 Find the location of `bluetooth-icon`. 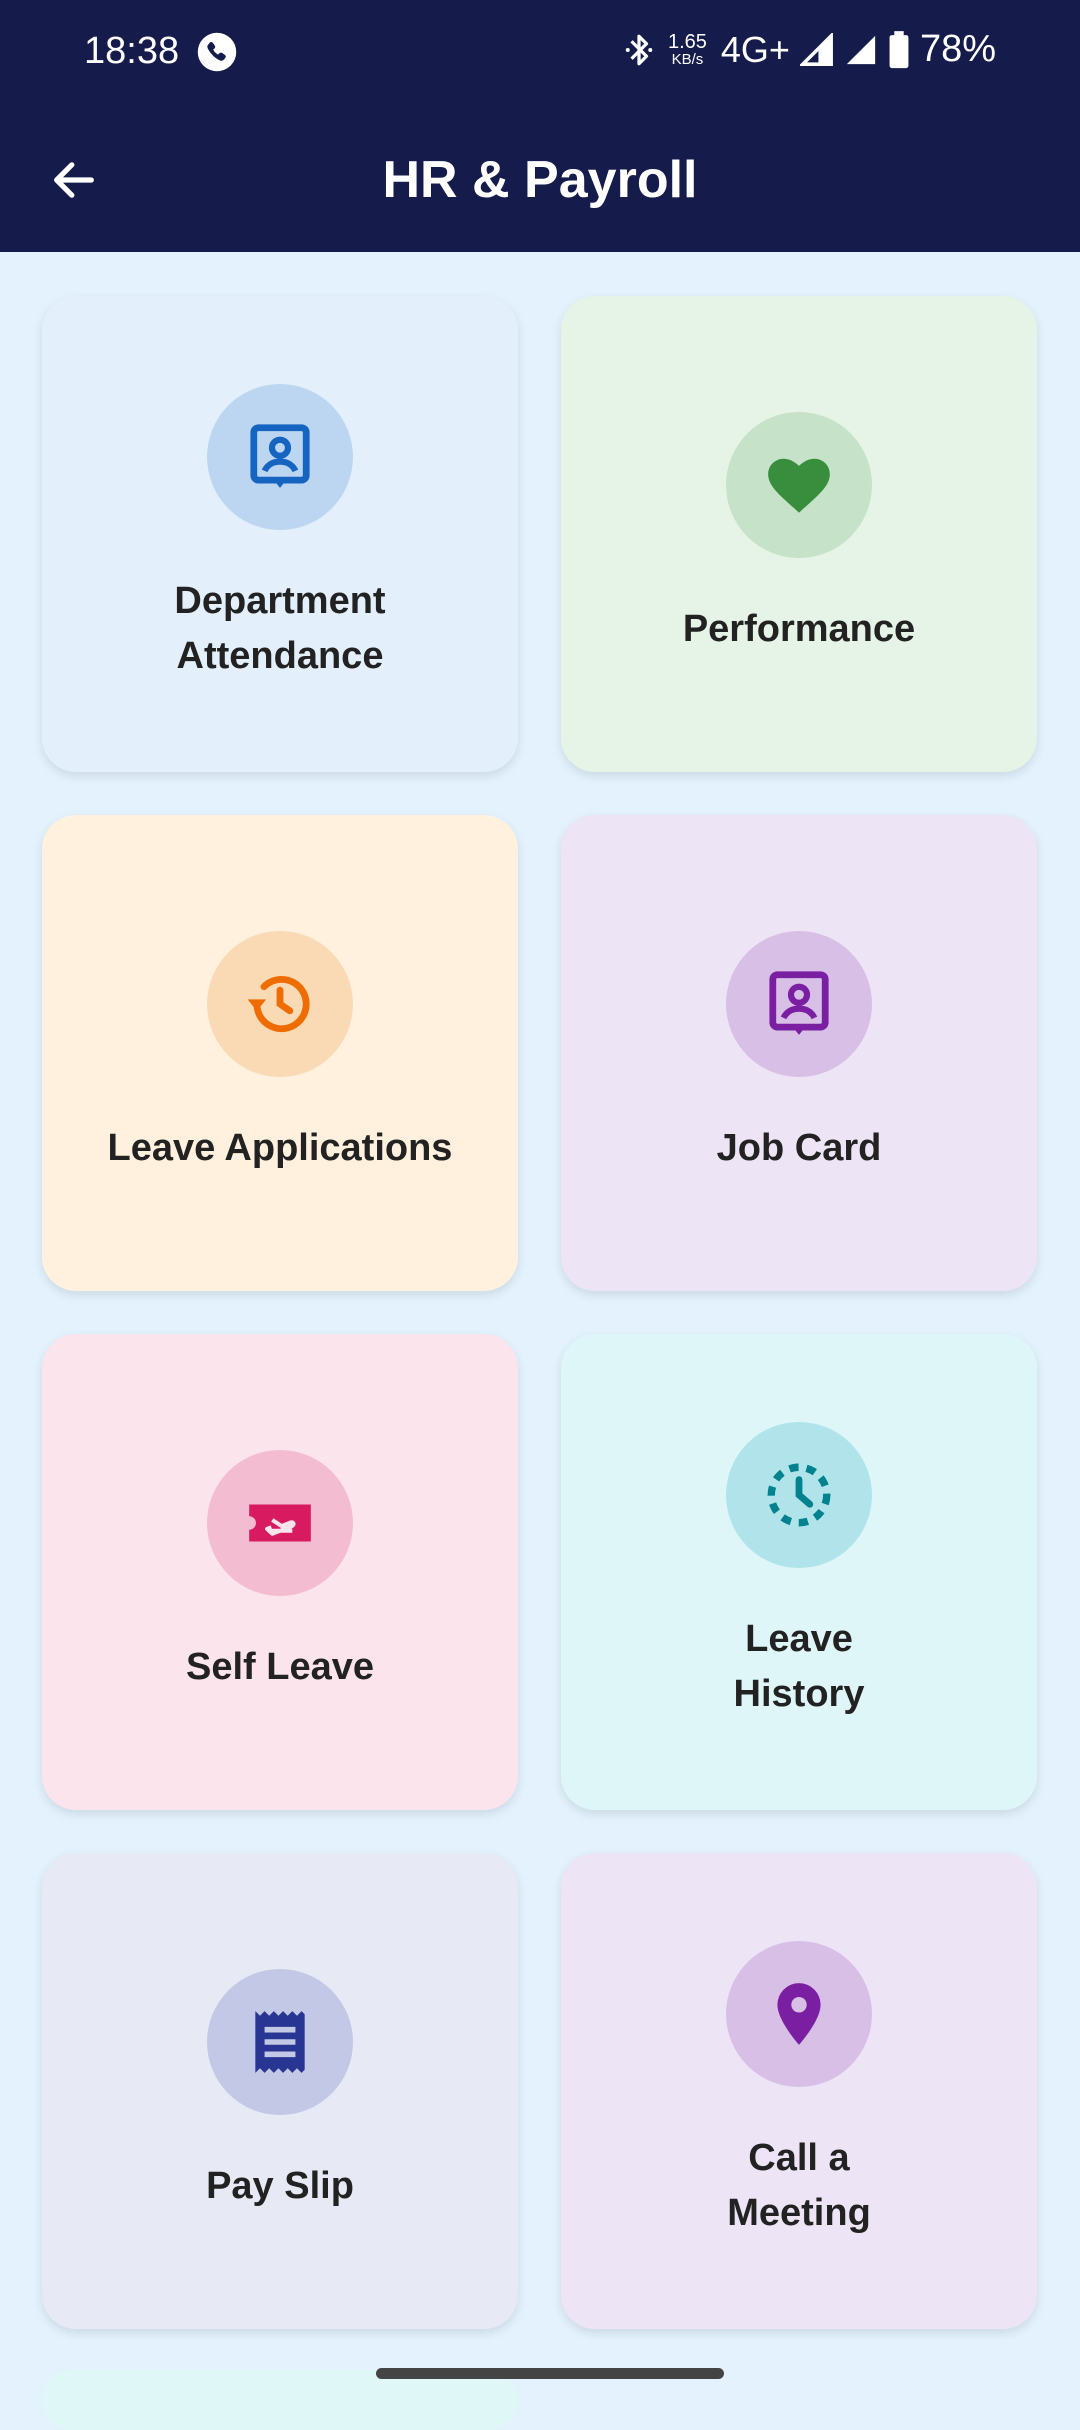

bluetooth-icon is located at coordinates (639, 49).